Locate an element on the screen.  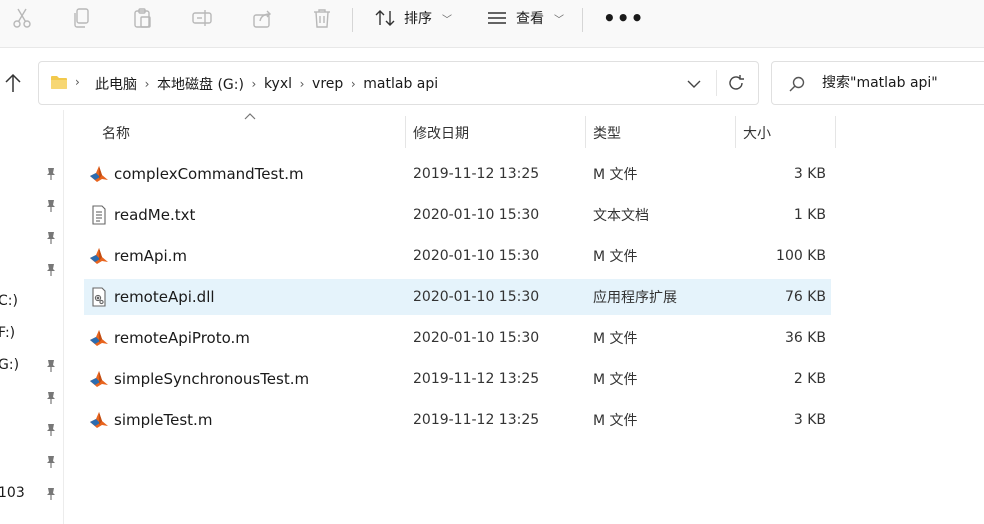
nav-item-drive-c: C:) is located at coordinates (32, 302).